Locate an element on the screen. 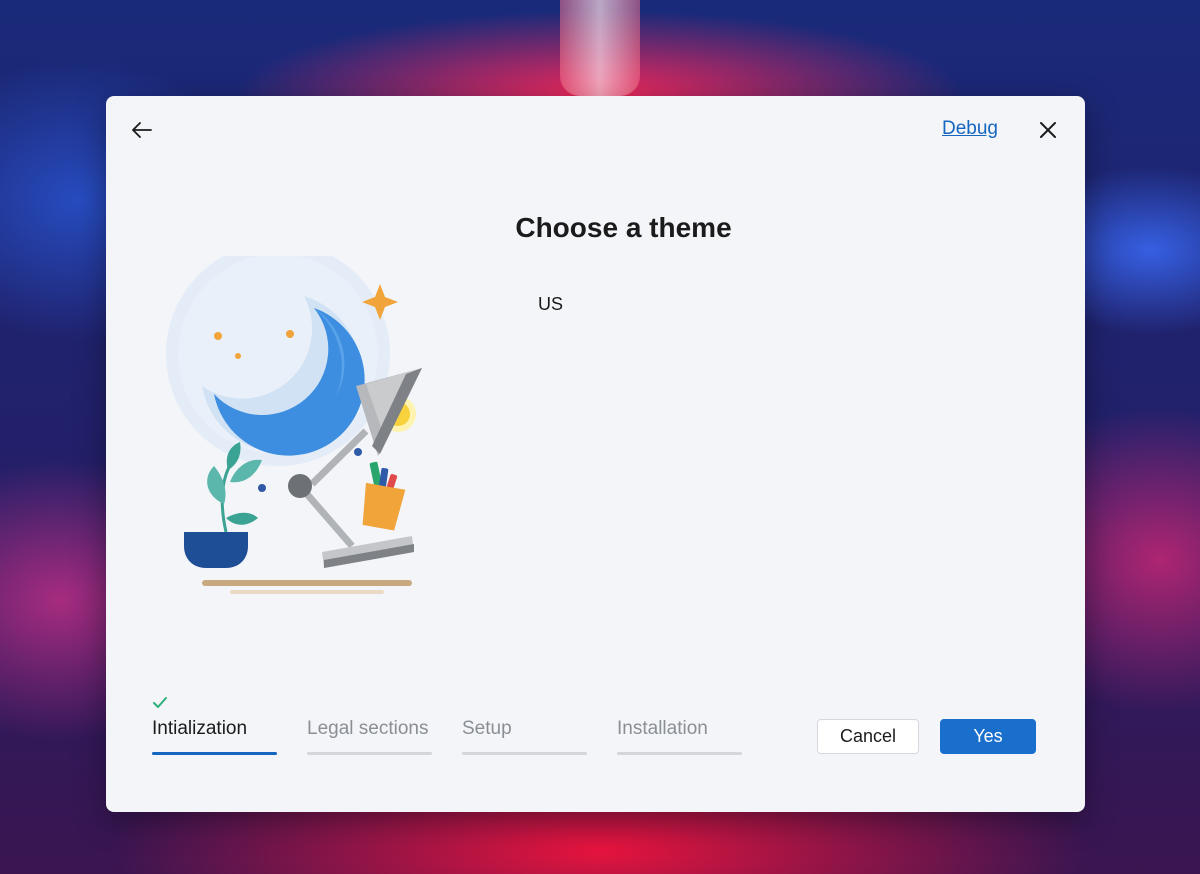 The image size is (1200, 874). close-button is located at coordinates (1048, 130).